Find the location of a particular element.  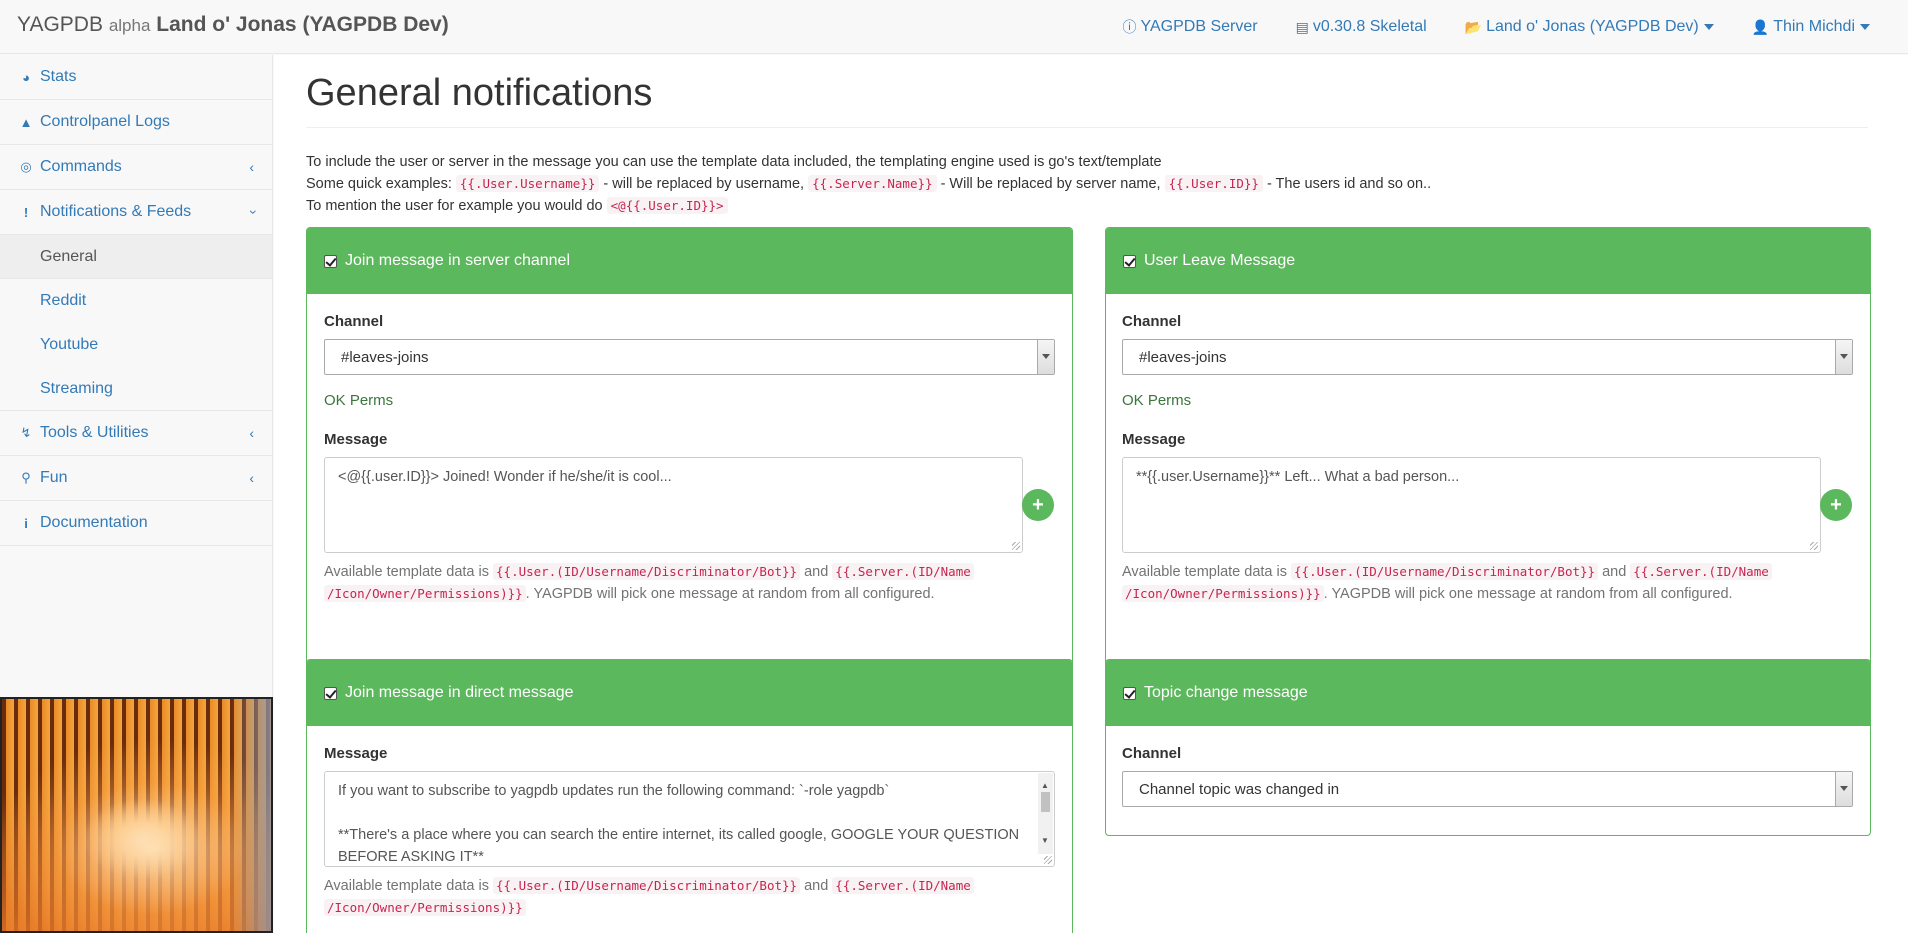

user-menu-dropdown: 👤 Thin Michdi is located at coordinates (1811, 27).